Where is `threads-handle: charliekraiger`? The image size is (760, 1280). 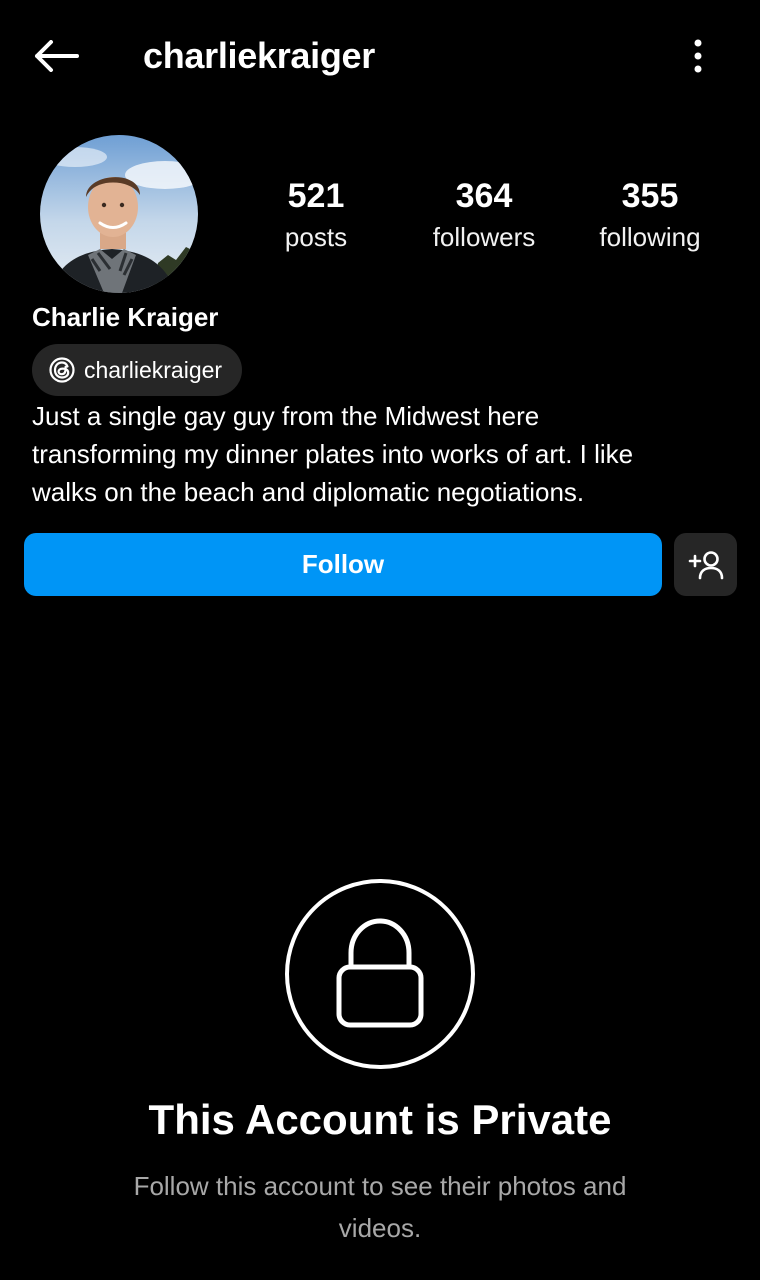 threads-handle: charliekraiger is located at coordinates (153, 370).